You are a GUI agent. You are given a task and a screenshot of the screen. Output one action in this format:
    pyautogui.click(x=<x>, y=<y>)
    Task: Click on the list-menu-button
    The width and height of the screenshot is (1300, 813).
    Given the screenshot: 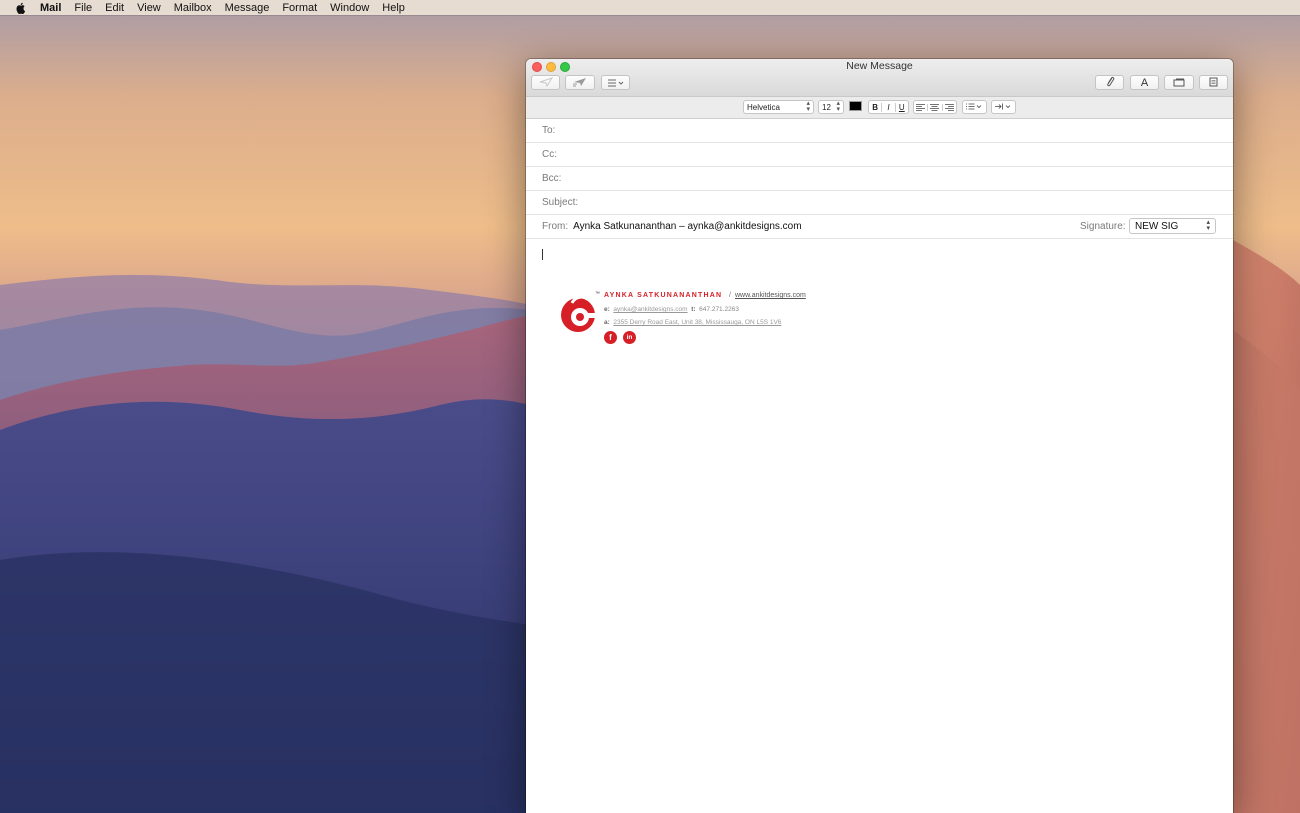 What is the action you would take?
    pyautogui.click(x=974, y=107)
    